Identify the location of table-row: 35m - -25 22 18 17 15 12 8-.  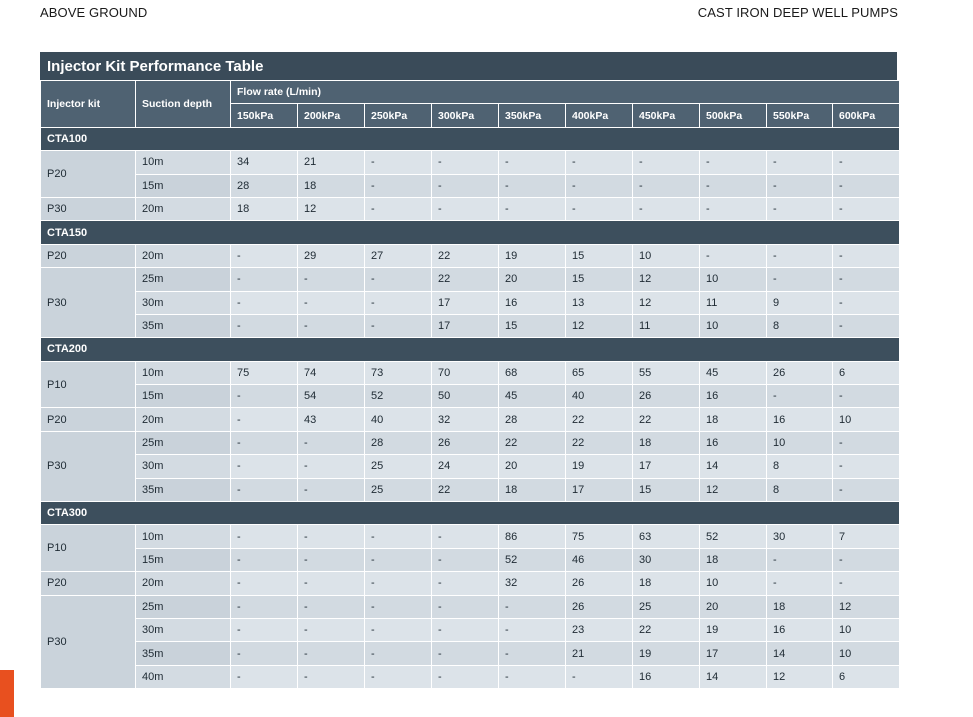
(471, 490).